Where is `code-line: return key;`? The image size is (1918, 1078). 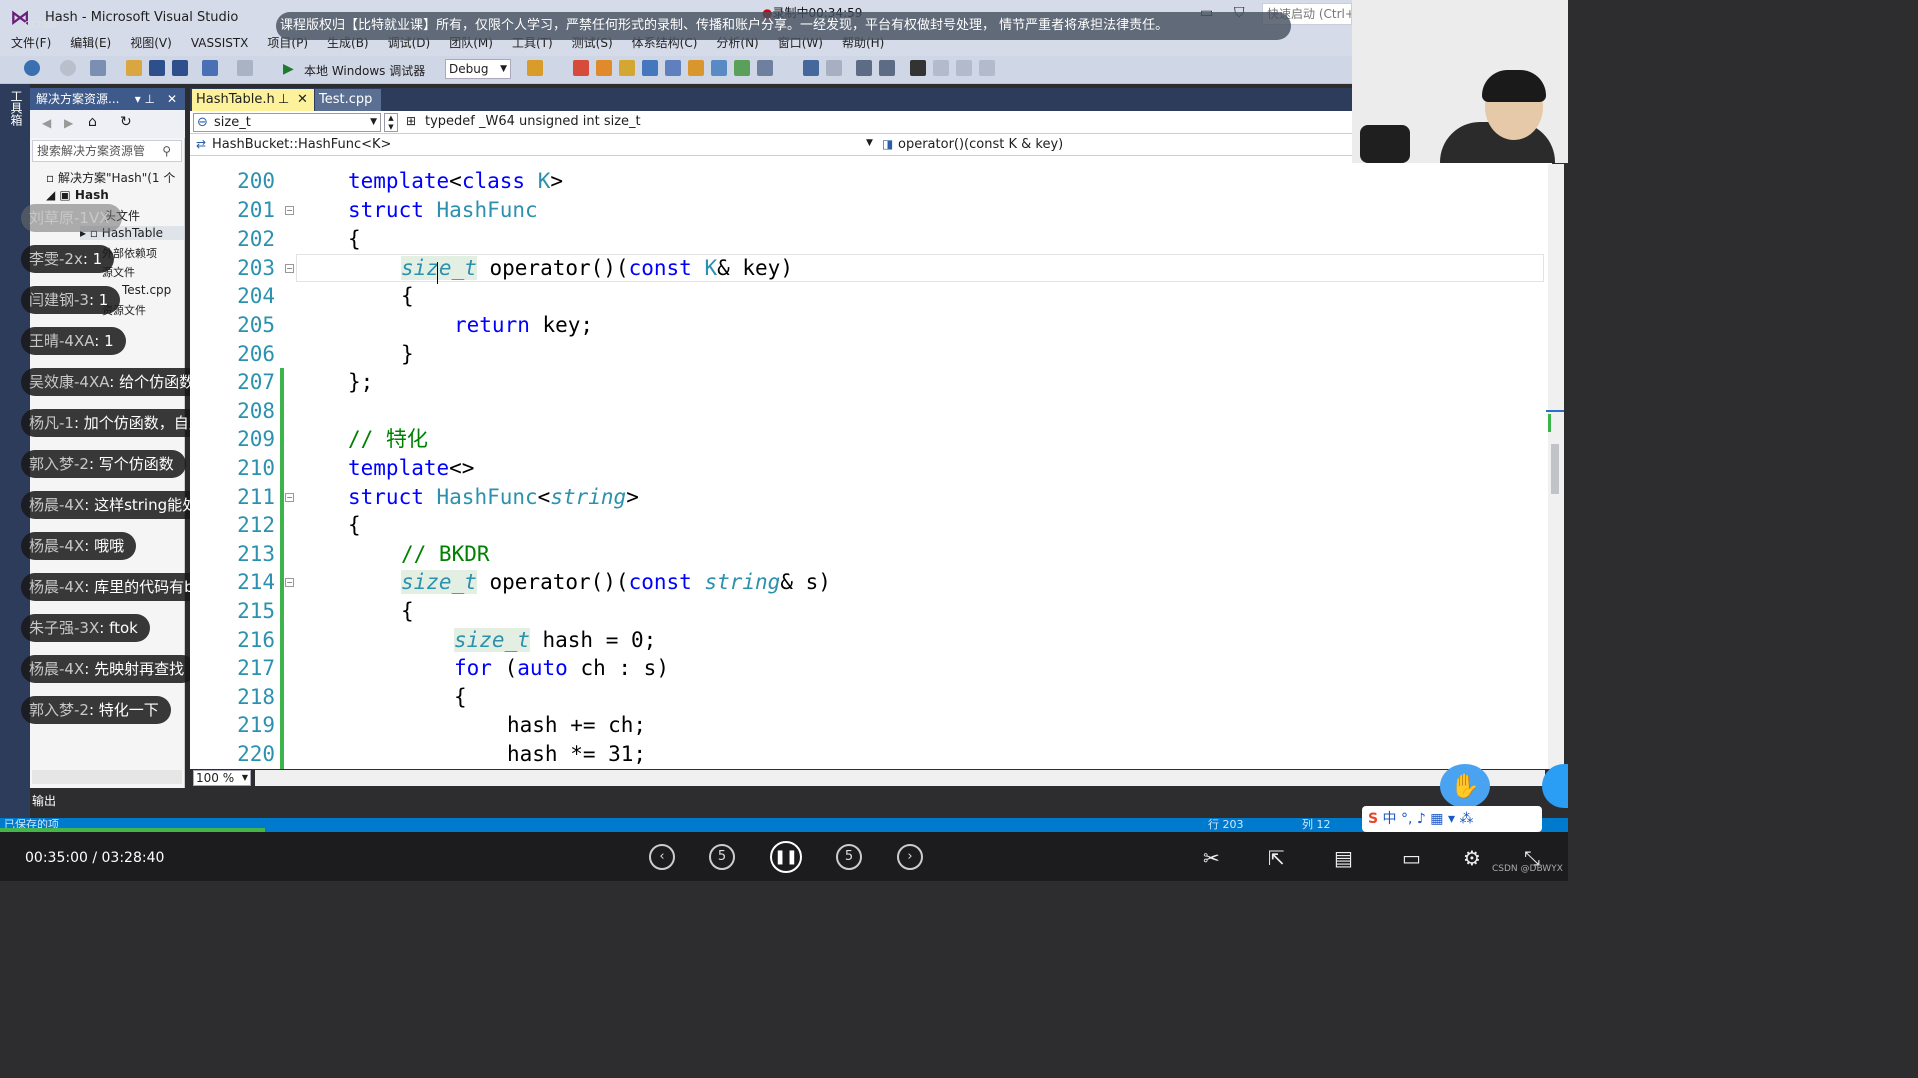
code-line: return key; is located at coordinates (524, 325).